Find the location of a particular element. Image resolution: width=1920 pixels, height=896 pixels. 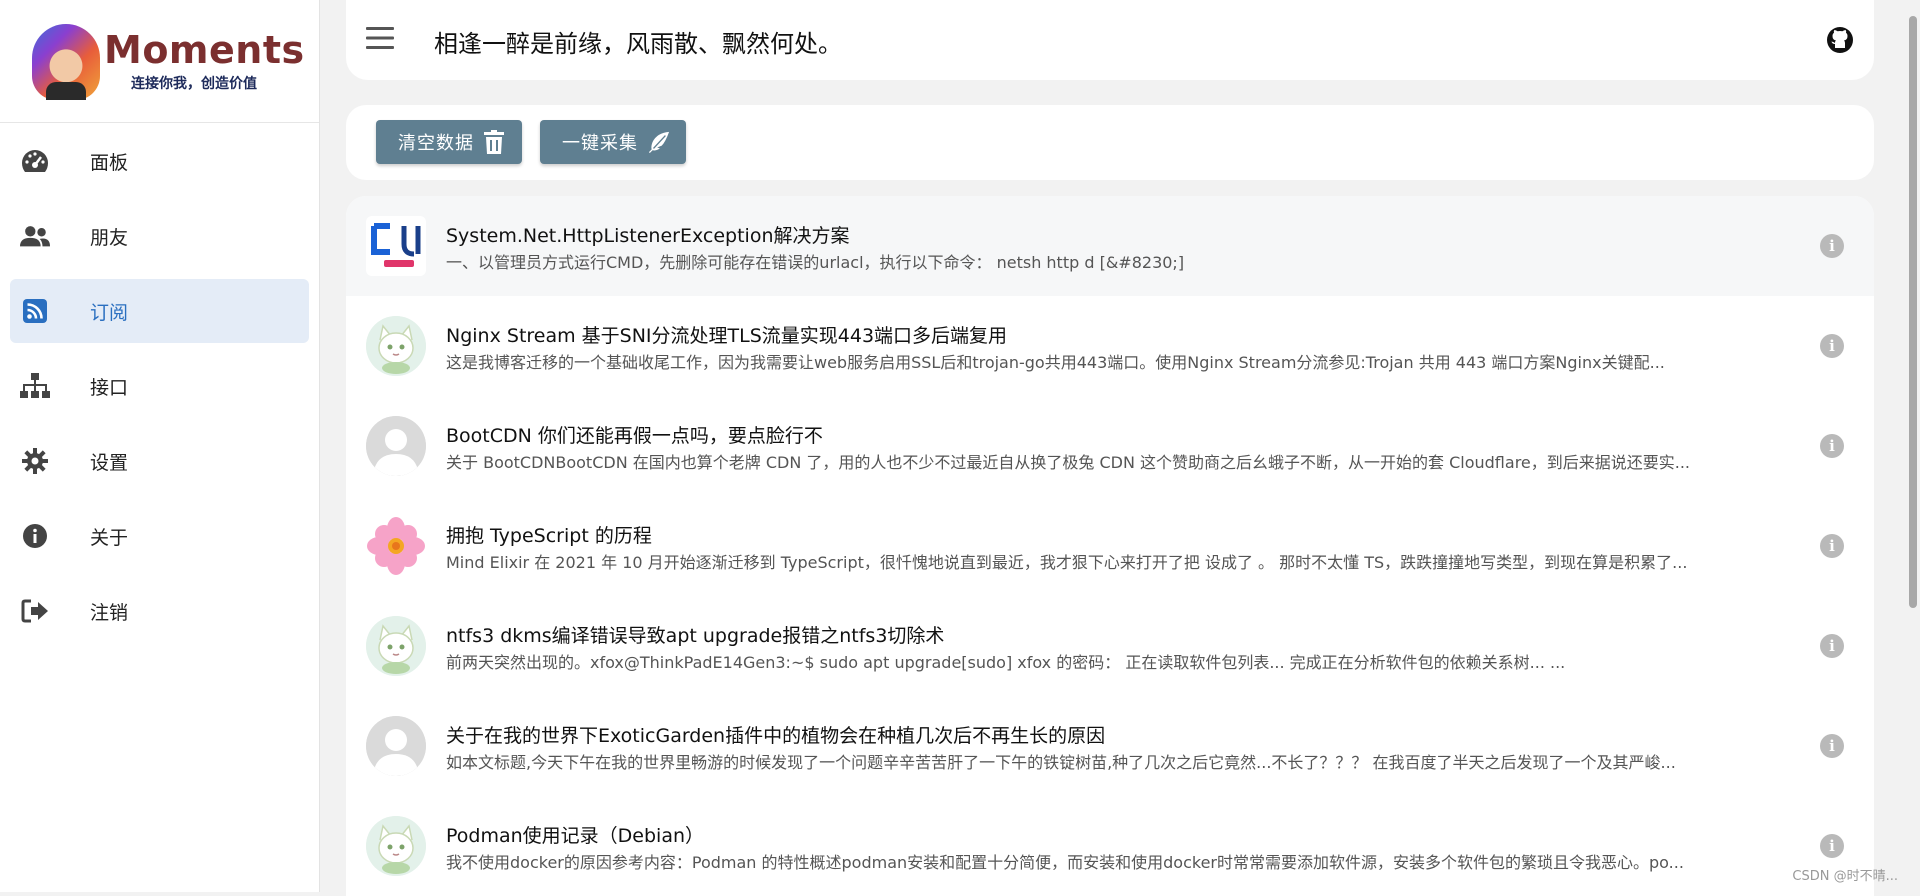

sidebar-nav: 面板 朋友 订阅 接口 设置 is located at coordinates (159, 383).